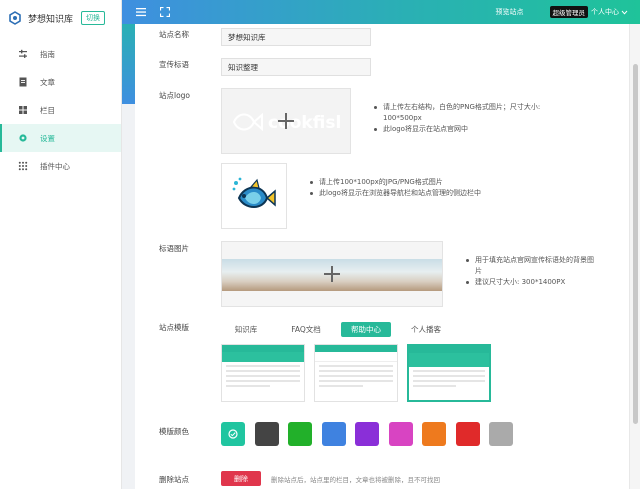  What do you see at coordinates (128, 64) in the screenshot?
I see `header-accent` at bounding box center [128, 64].